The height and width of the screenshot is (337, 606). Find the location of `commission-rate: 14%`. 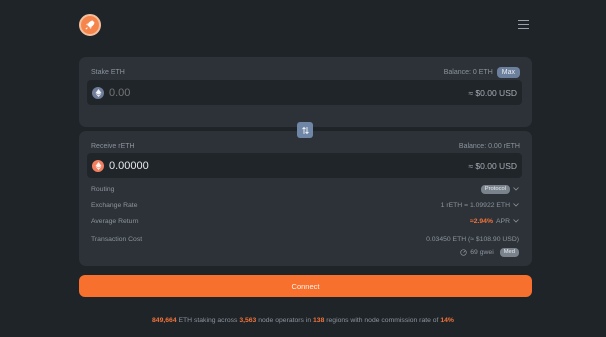

commission-rate: 14% is located at coordinates (447, 320).